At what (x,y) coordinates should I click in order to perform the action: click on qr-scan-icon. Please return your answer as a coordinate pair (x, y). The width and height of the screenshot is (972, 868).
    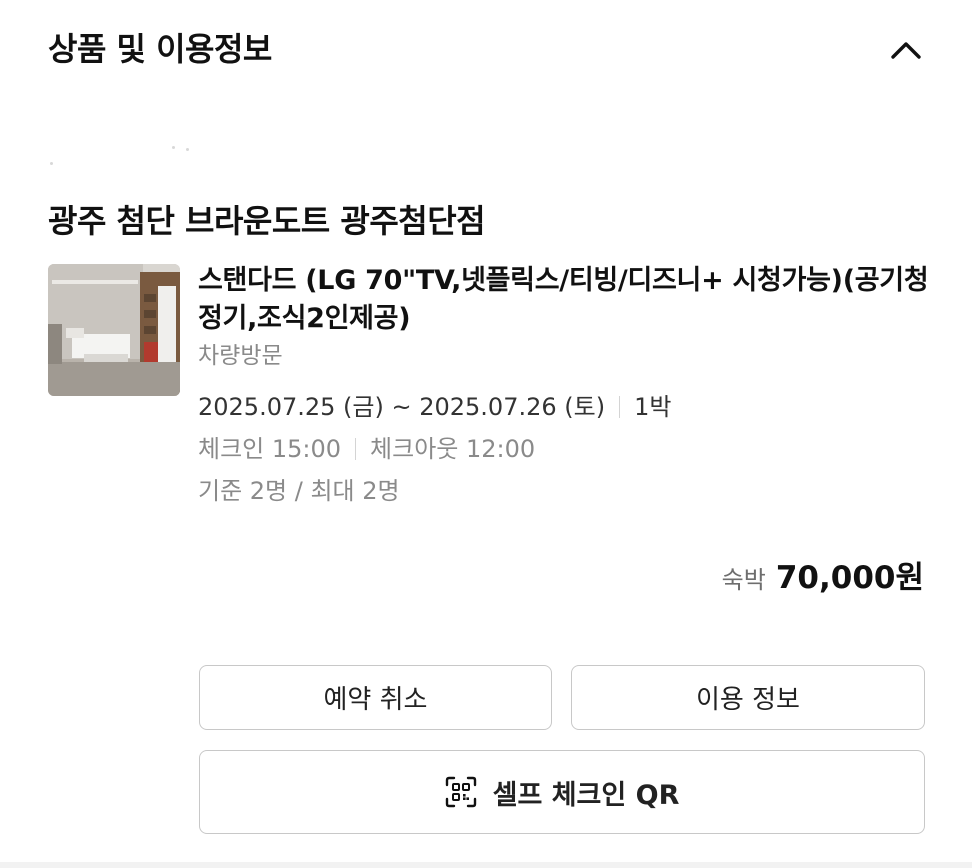
    Looking at the image, I should click on (461, 792).